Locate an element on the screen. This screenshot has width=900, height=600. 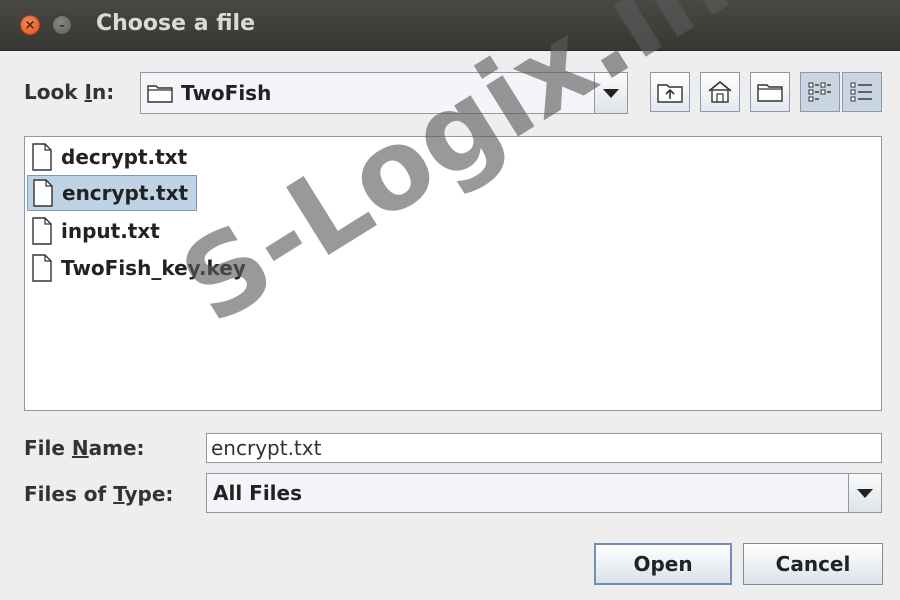
minimize-icon: – is located at coordinates (62, 25).